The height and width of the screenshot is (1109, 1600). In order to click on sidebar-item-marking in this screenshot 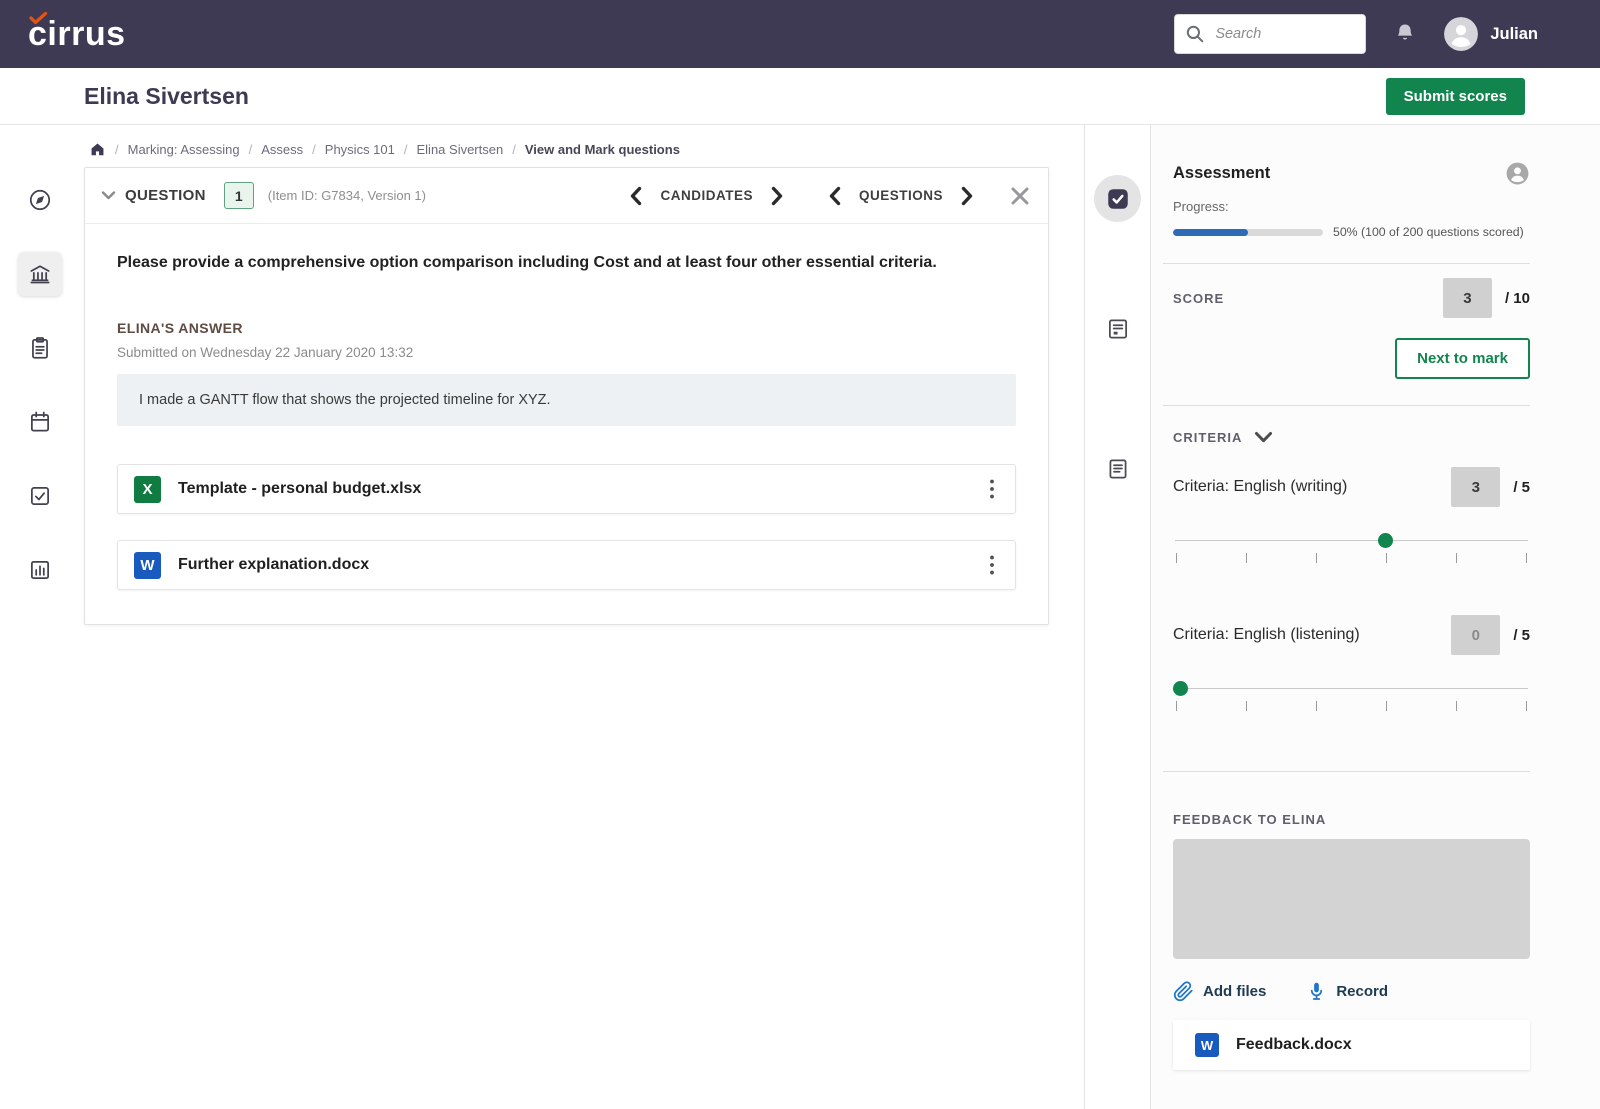, I will do `click(40, 496)`.